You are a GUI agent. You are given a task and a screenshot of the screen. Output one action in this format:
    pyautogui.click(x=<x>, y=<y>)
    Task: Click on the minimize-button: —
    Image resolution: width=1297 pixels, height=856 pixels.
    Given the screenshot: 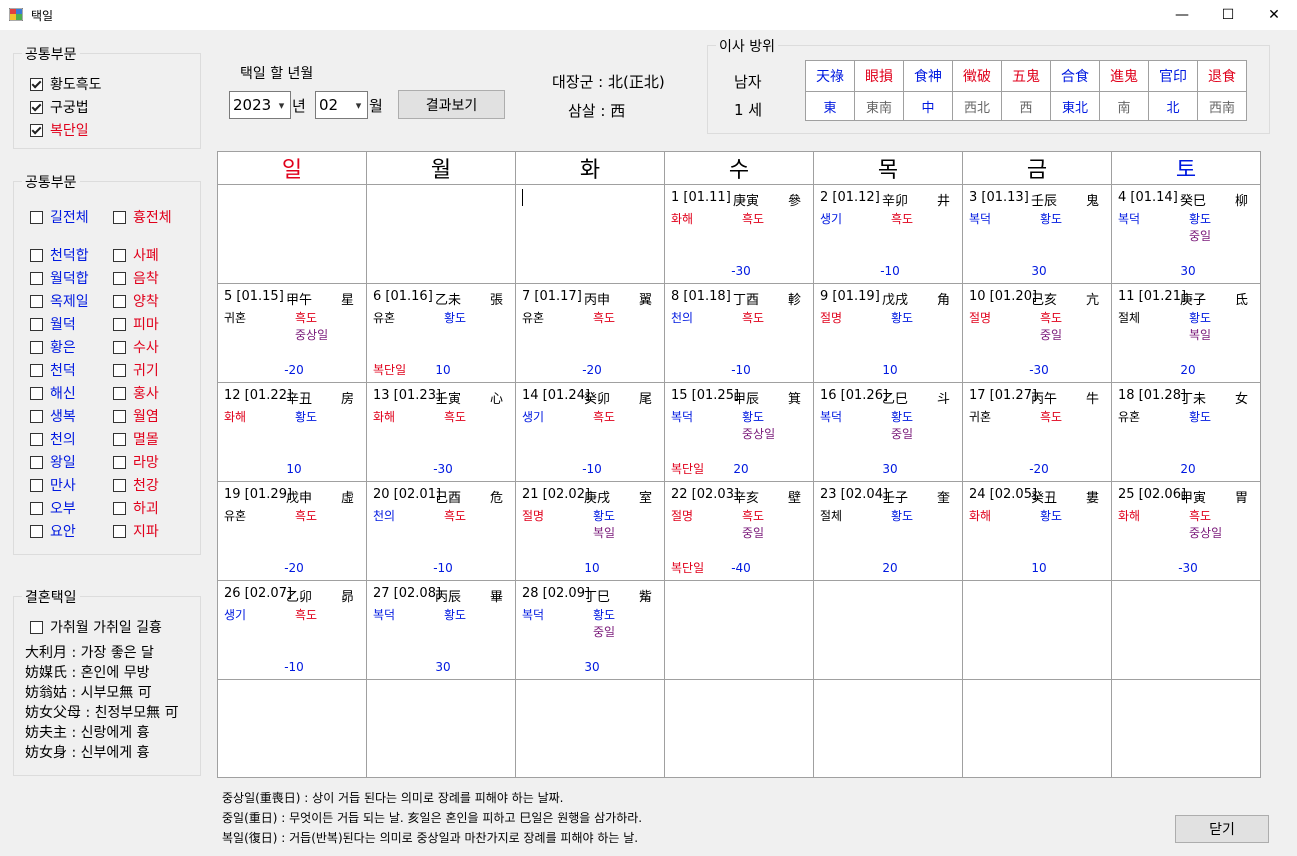 What is the action you would take?
    pyautogui.click(x=1182, y=15)
    